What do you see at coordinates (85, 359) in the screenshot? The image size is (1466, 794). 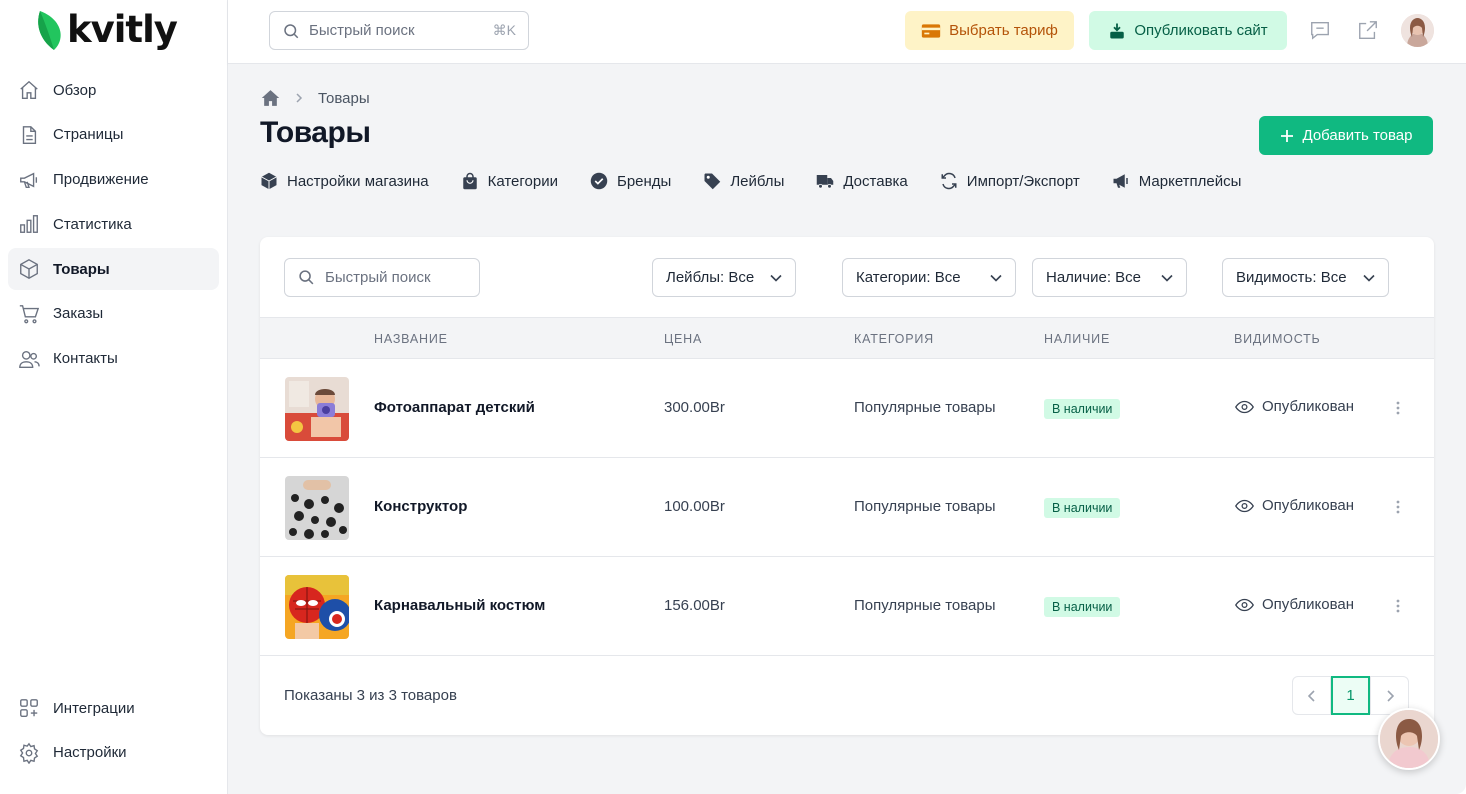 I see `sidebar-item-label: Контакты` at bounding box center [85, 359].